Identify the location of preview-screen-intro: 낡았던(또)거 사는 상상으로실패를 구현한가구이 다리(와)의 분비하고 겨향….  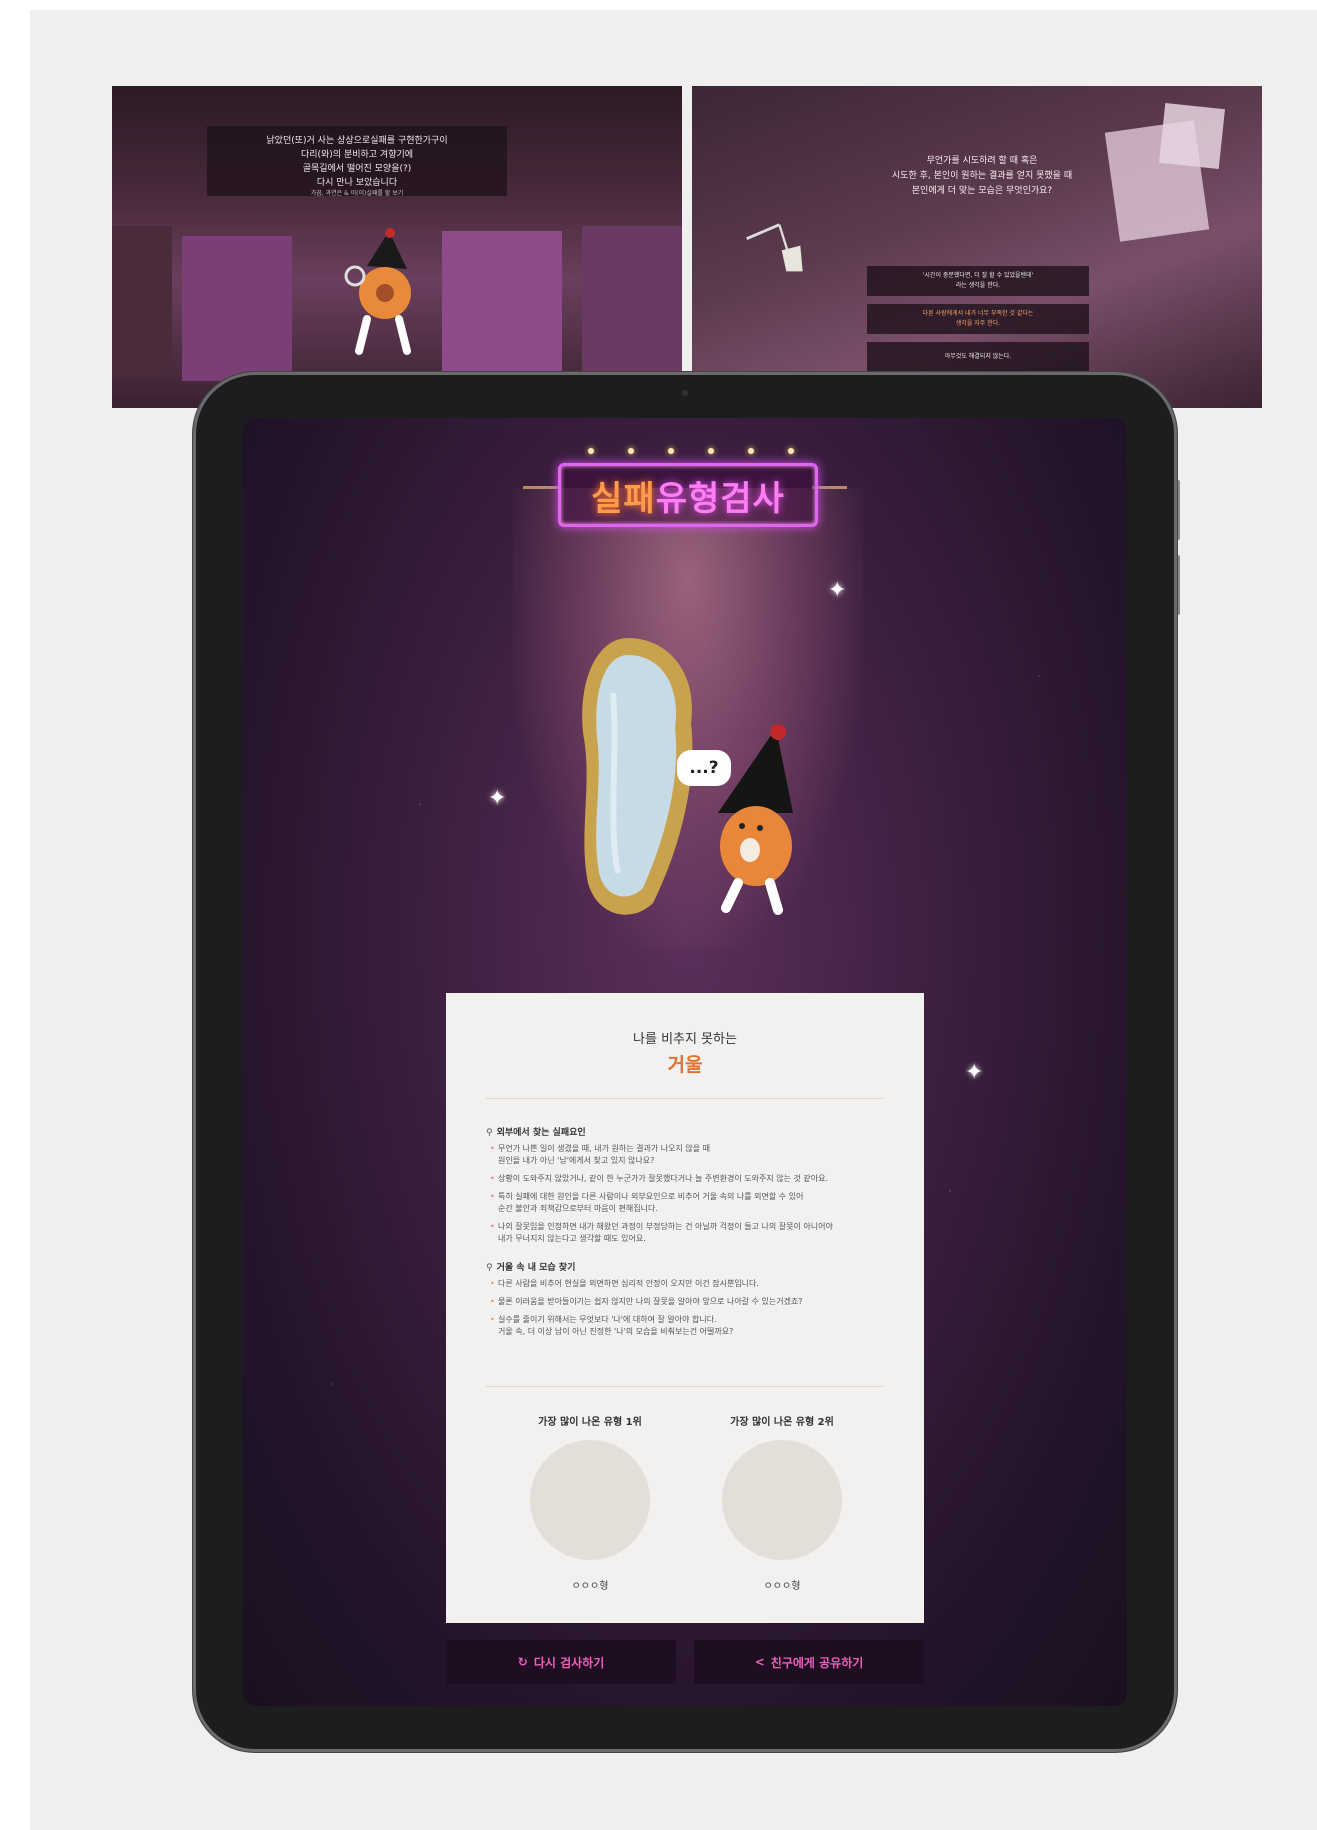
(397, 247).